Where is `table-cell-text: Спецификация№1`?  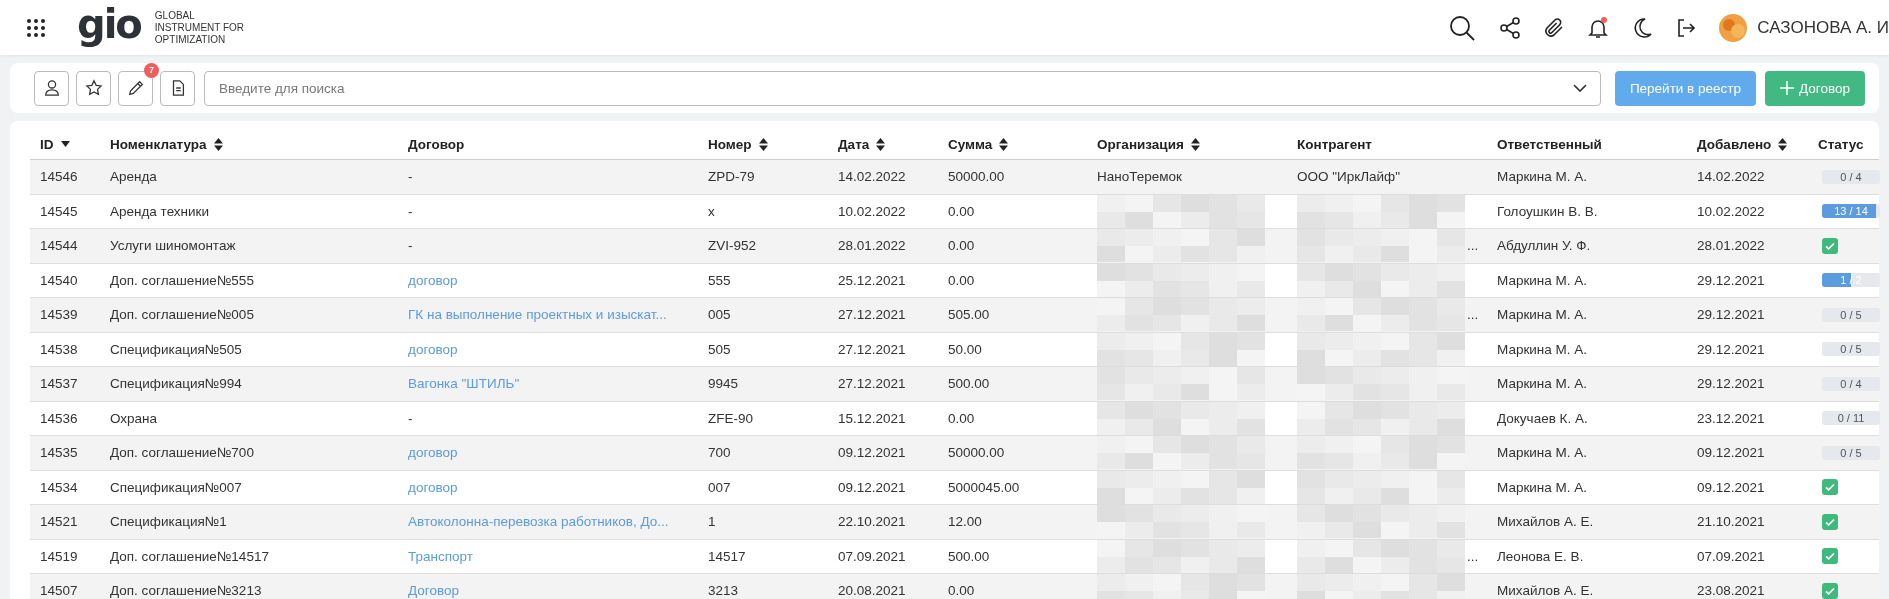
table-cell-text: Спецификация№1 is located at coordinates (168, 522).